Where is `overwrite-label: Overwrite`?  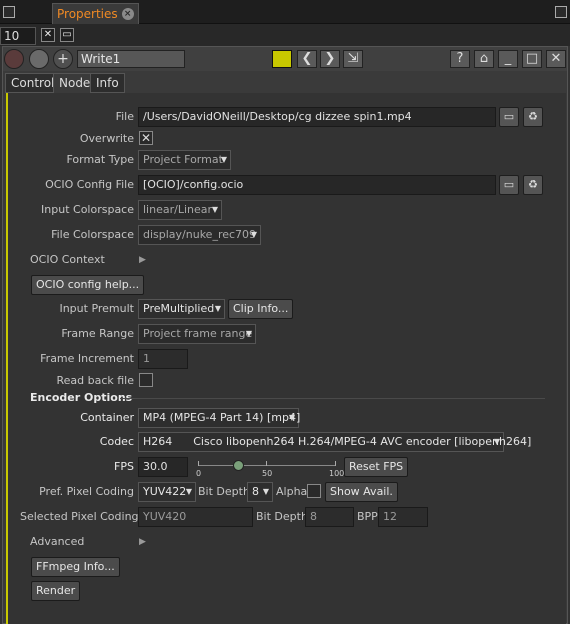
overwrite-label: Overwrite is located at coordinates (106, 138).